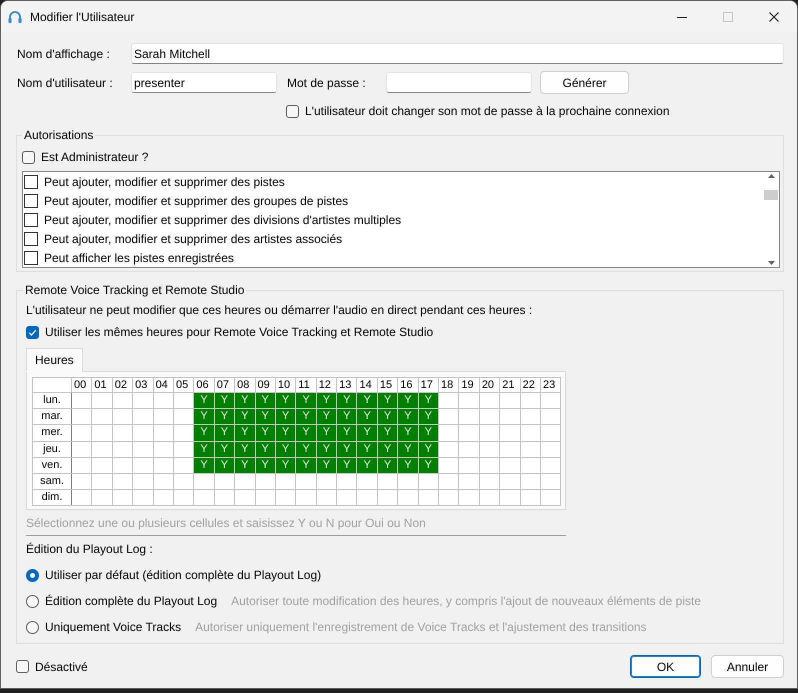 This screenshot has width=798, height=693. Describe the element at coordinates (771, 176) in the screenshot. I see `scroll-up-icon` at that location.